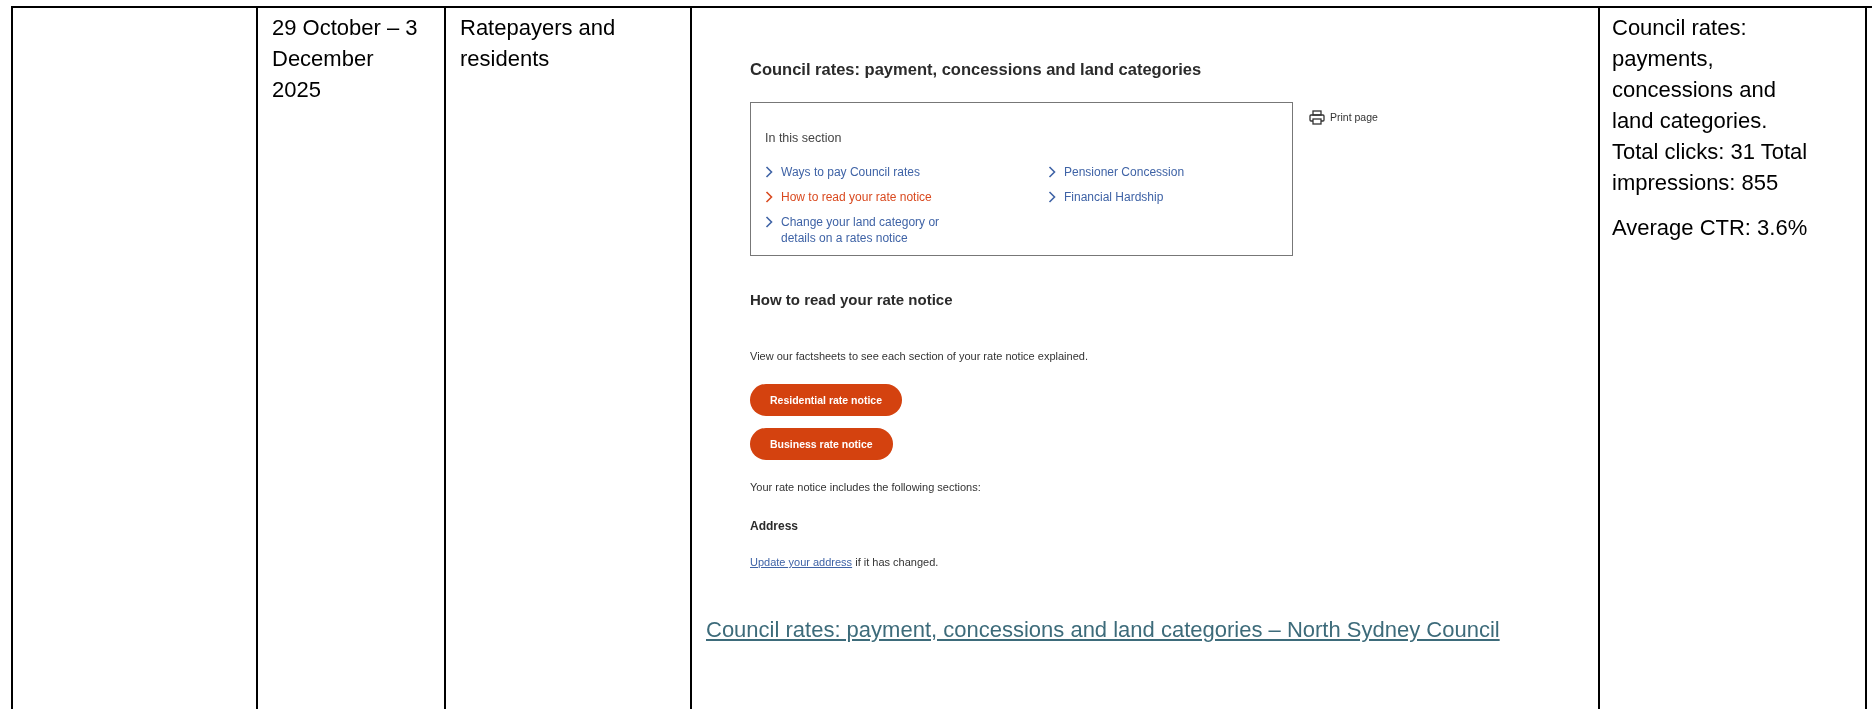 This screenshot has width=1872, height=709. I want to click on intro-text: View our factsheets to see each section of your rate notice explained., so click(919, 356).